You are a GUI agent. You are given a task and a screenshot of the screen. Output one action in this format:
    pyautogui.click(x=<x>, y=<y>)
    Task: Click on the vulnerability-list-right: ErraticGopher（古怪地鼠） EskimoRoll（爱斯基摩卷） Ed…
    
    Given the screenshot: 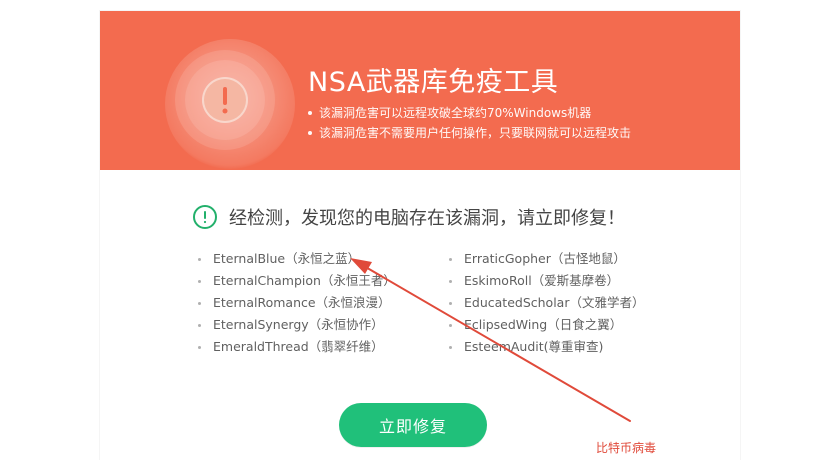 What is the action you would take?
    pyautogui.click(x=545, y=303)
    